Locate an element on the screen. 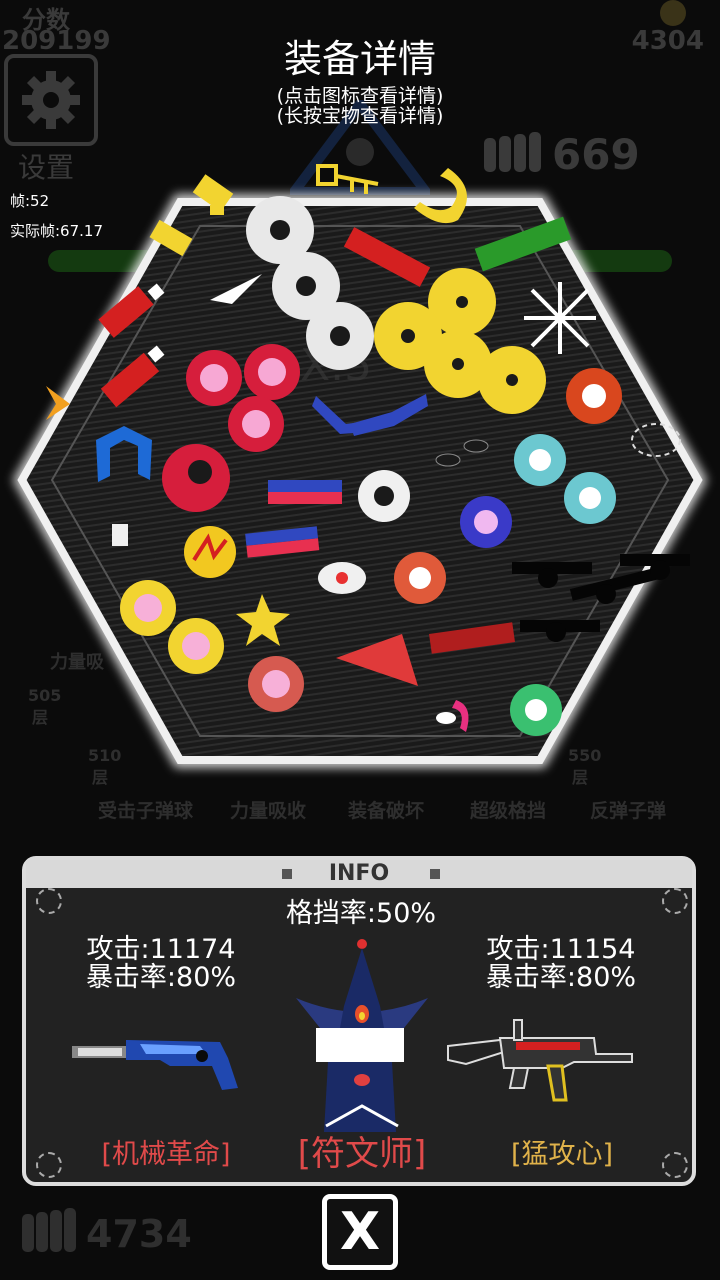  yellow-gear-item is located at coordinates (512, 380).